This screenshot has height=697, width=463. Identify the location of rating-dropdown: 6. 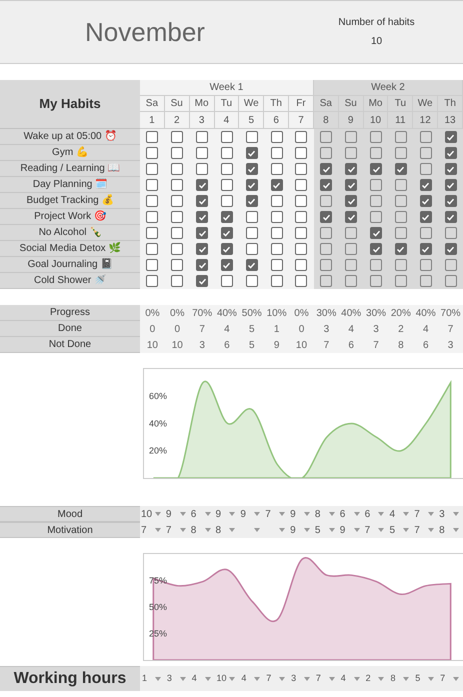
(202, 514).